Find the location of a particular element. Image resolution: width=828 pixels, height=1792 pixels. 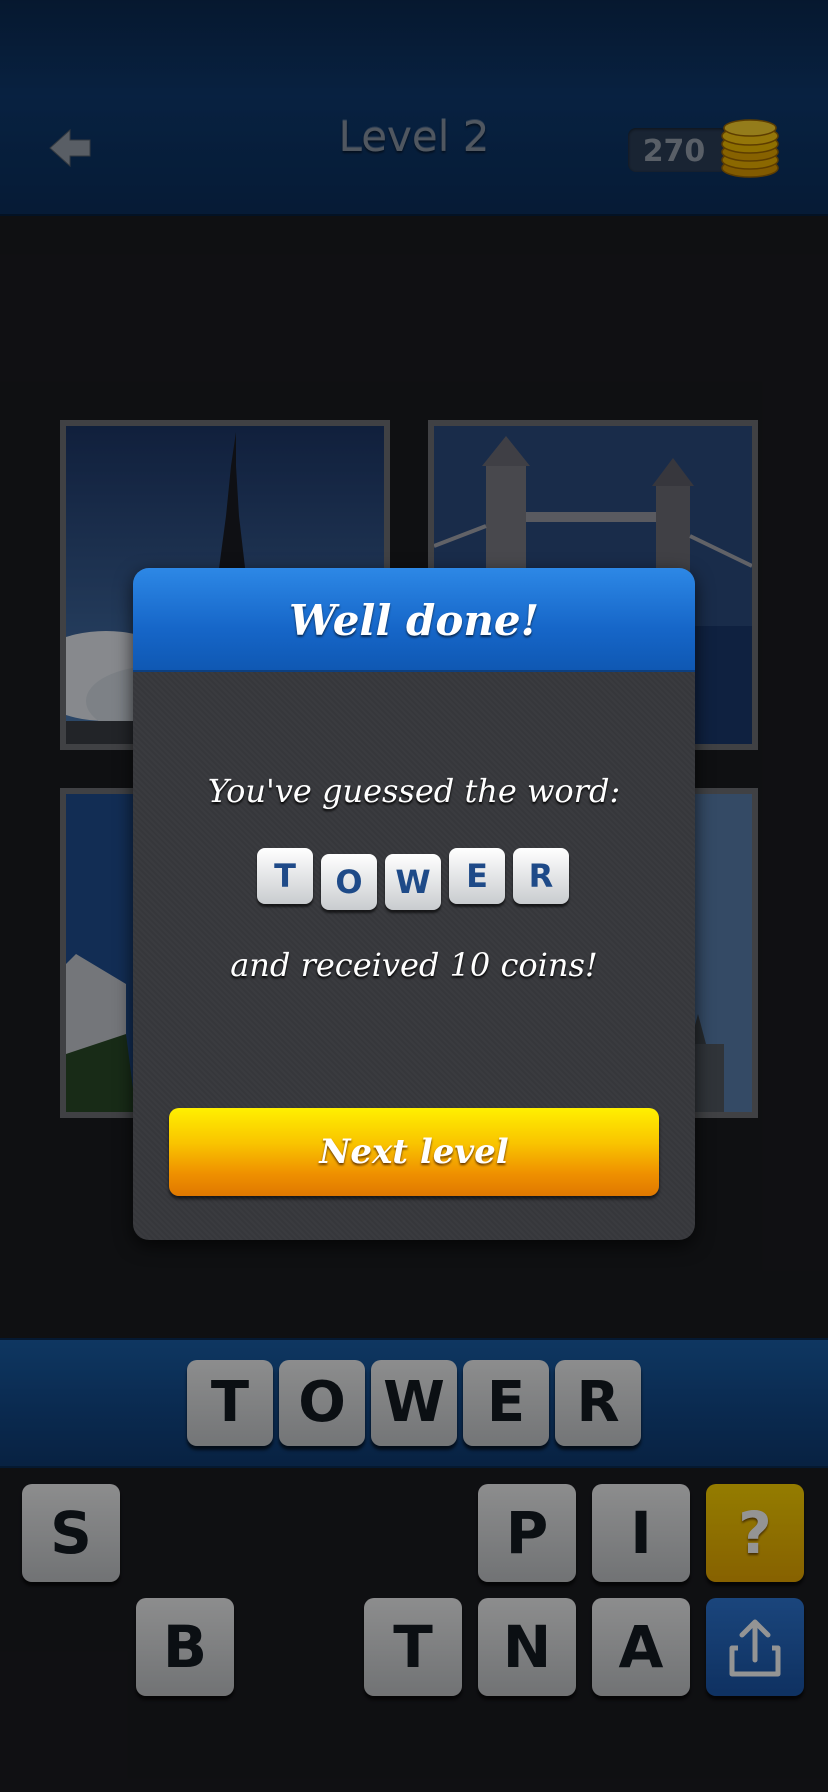

reward-message: and received 10 coins! is located at coordinates (414, 965).